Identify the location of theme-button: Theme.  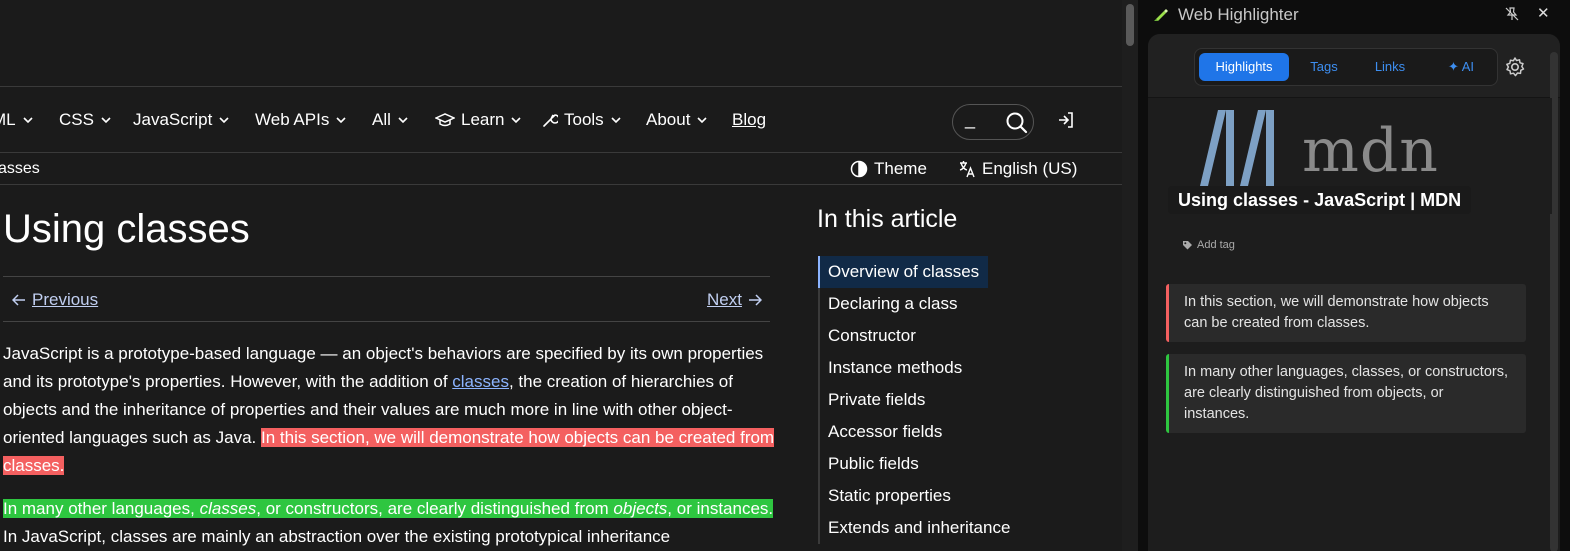
(888, 169).